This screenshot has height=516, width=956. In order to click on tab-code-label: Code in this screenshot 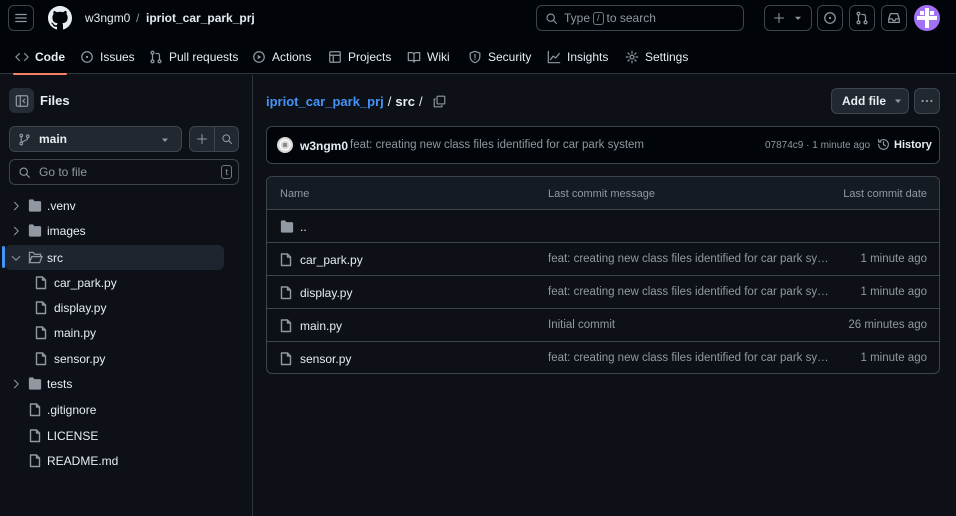, I will do `click(50, 57)`.